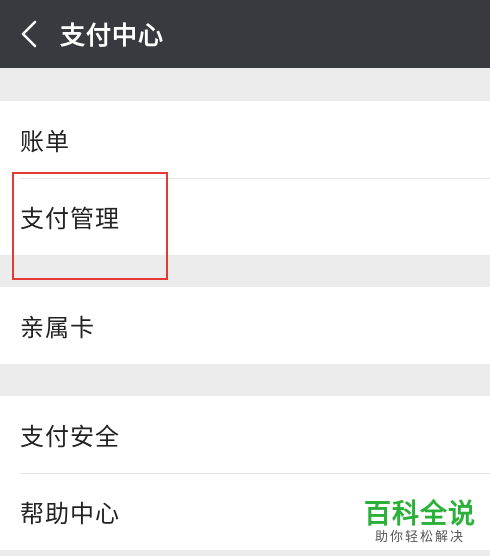 This screenshot has width=490, height=556. Describe the element at coordinates (70, 219) in the screenshot. I see `menu-item-label: 支付管理` at that location.